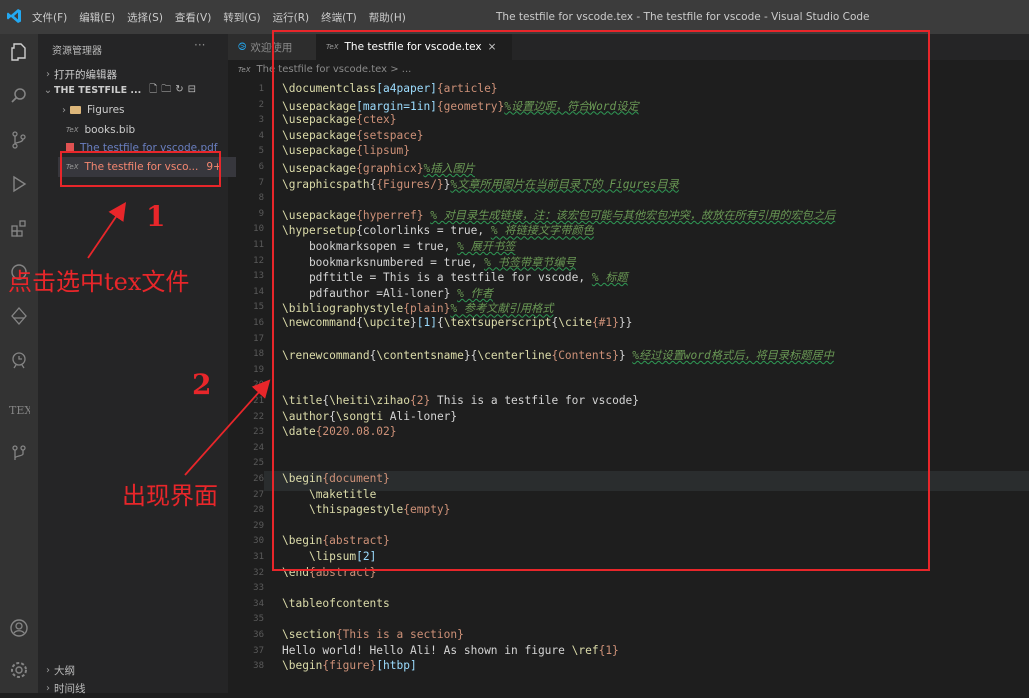 This screenshot has width=1029, height=698. What do you see at coordinates (99, 282) in the screenshot?
I see `step-1-instruction: 点击选中tex文件` at bounding box center [99, 282].